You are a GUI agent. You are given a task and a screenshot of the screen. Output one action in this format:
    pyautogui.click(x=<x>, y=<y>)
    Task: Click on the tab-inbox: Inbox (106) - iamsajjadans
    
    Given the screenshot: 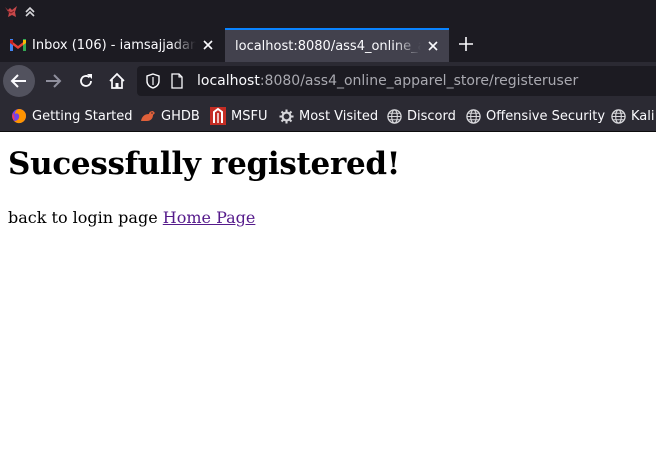 What is the action you would take?
    pyautogui.click(x=112, y=45)
    